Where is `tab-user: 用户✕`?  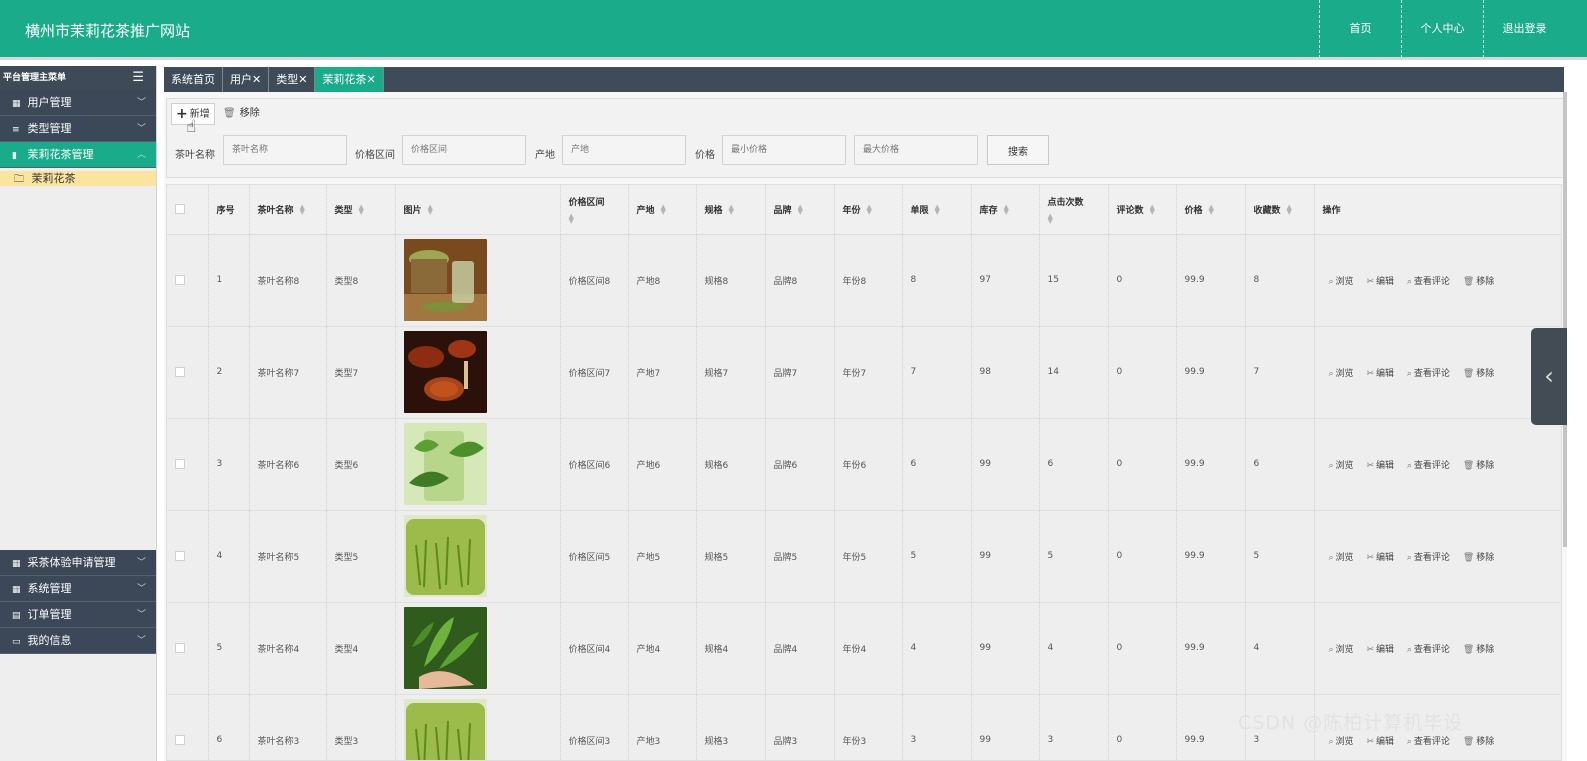 tab-user: 用户✕ is located at coordinates (246, 79).